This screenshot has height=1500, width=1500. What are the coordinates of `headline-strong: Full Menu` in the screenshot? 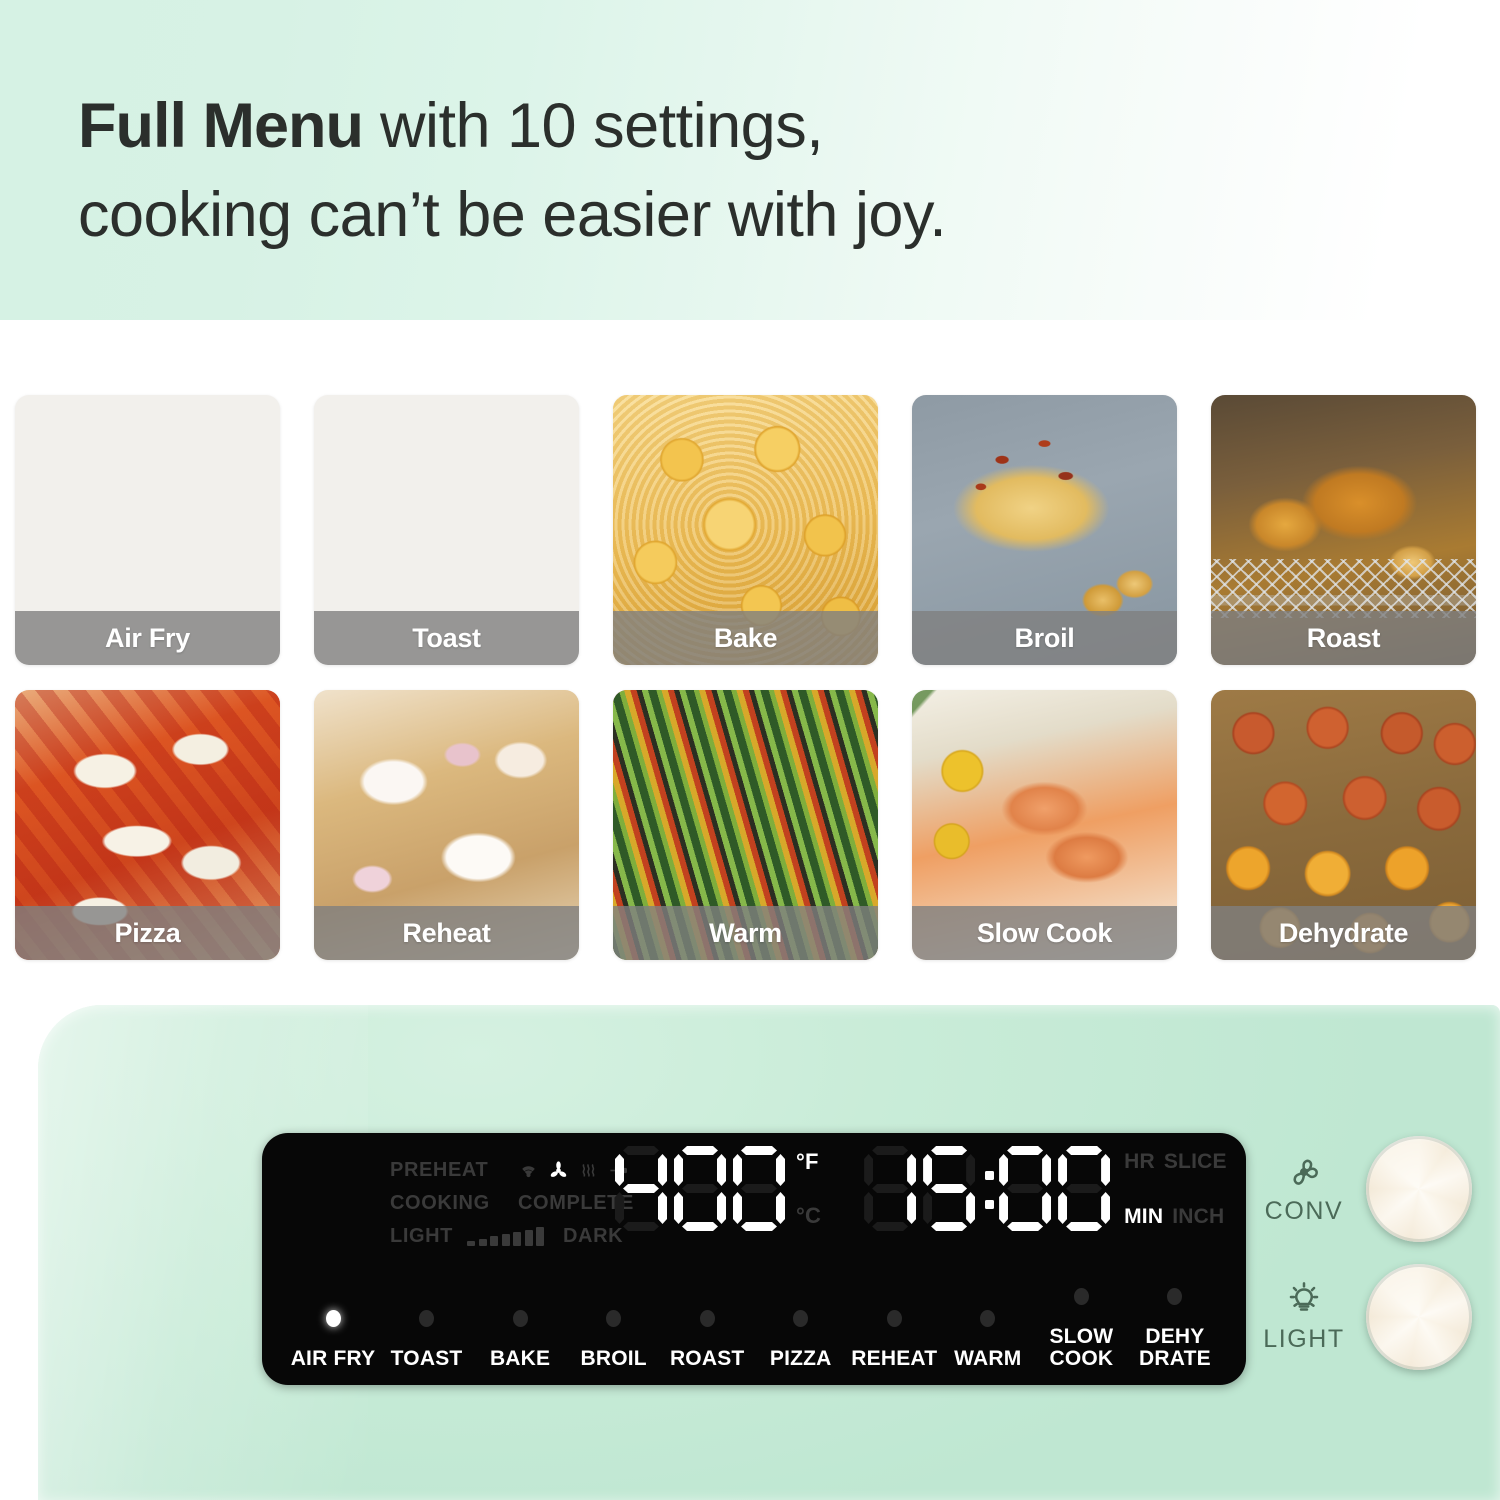 It's located at (221, 126).